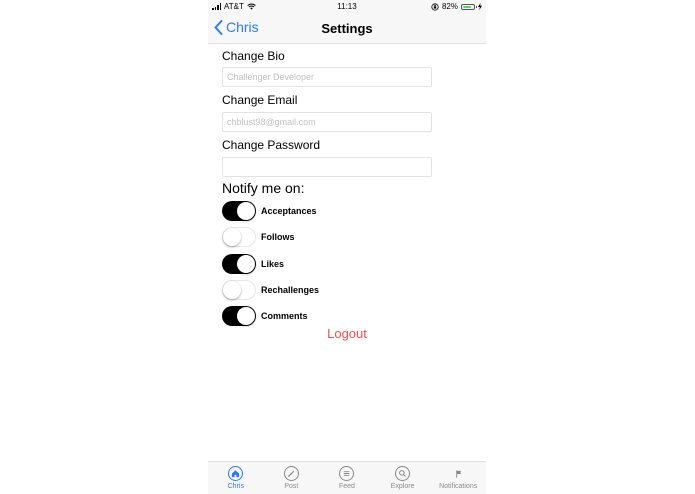 This screenshot has width=695, height=494. I want to click on toggle-row-acceptances: Acceptances, so click(269, 211).